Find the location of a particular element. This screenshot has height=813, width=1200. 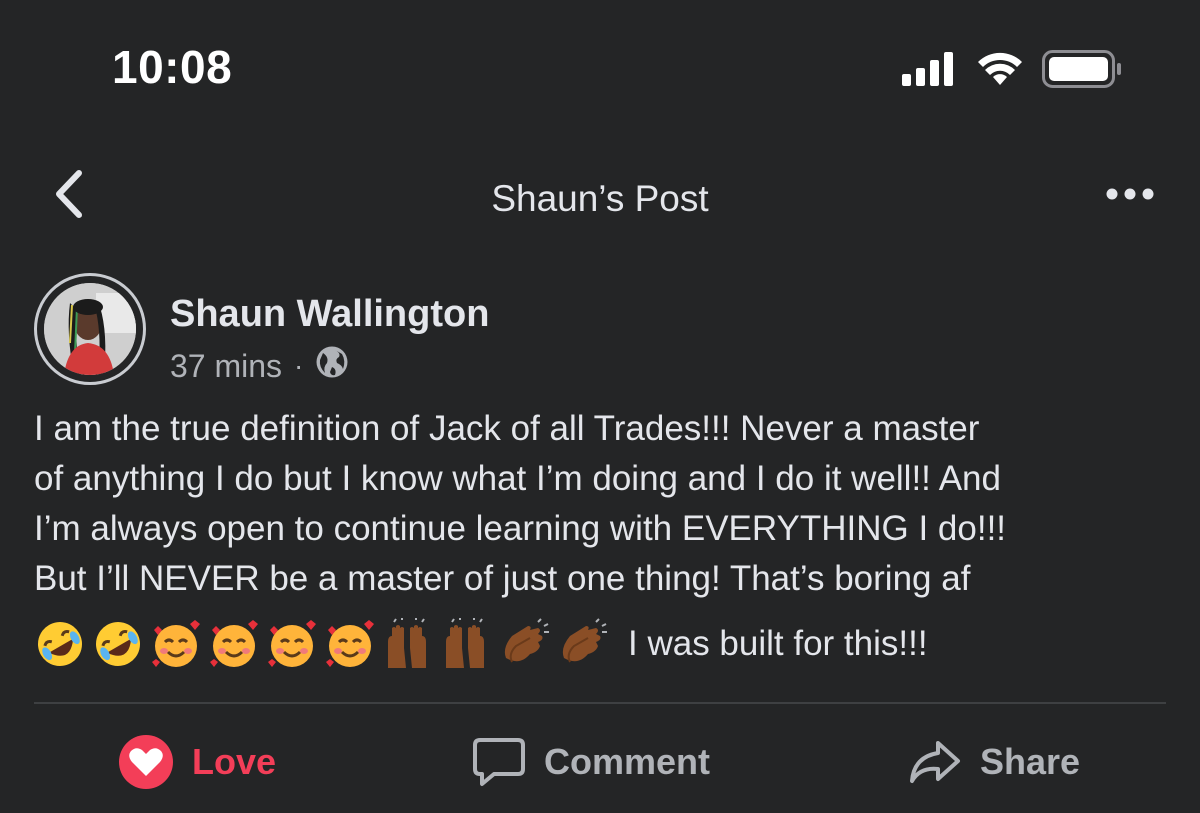

post-header: Shaun Wallington 37 mins · is located at coordinates (599, 330).